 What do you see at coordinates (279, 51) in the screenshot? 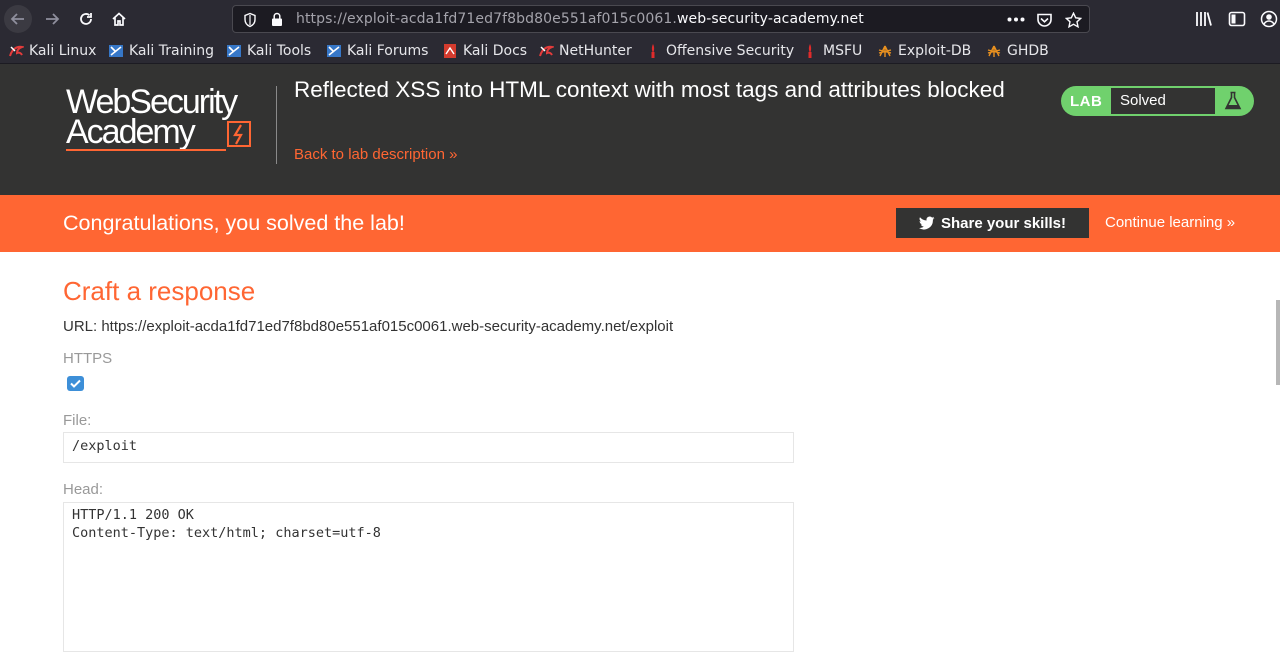
I see `bookmark-label: Kali Tools` at bounding box center [279, 51].